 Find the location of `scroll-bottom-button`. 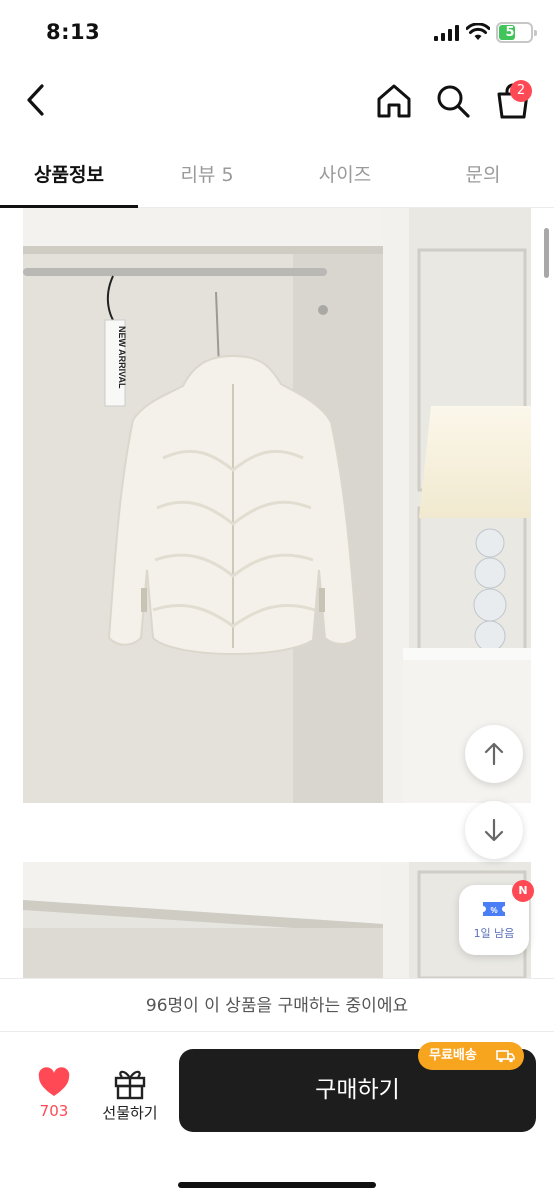

scroll-bottom-button is located at coordinates (494, 830).